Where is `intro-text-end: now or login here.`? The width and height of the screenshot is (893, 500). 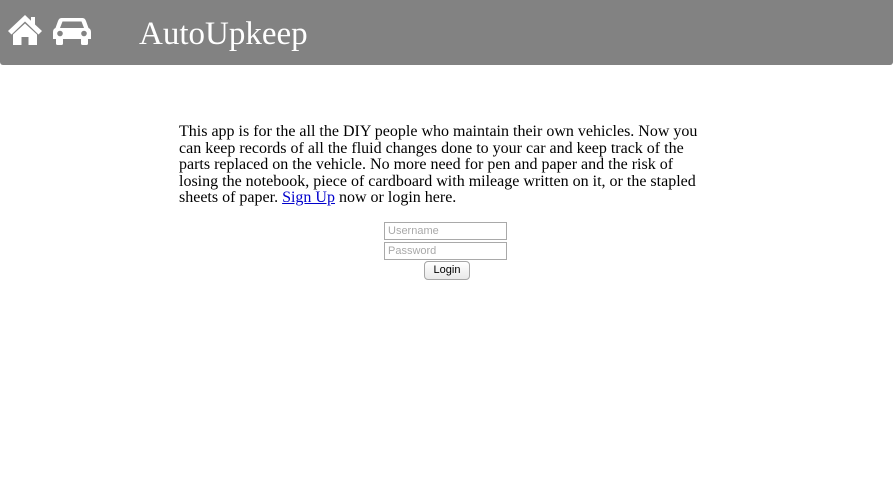
intro-text-end: now or login here. is located at coordinates (395, 197).